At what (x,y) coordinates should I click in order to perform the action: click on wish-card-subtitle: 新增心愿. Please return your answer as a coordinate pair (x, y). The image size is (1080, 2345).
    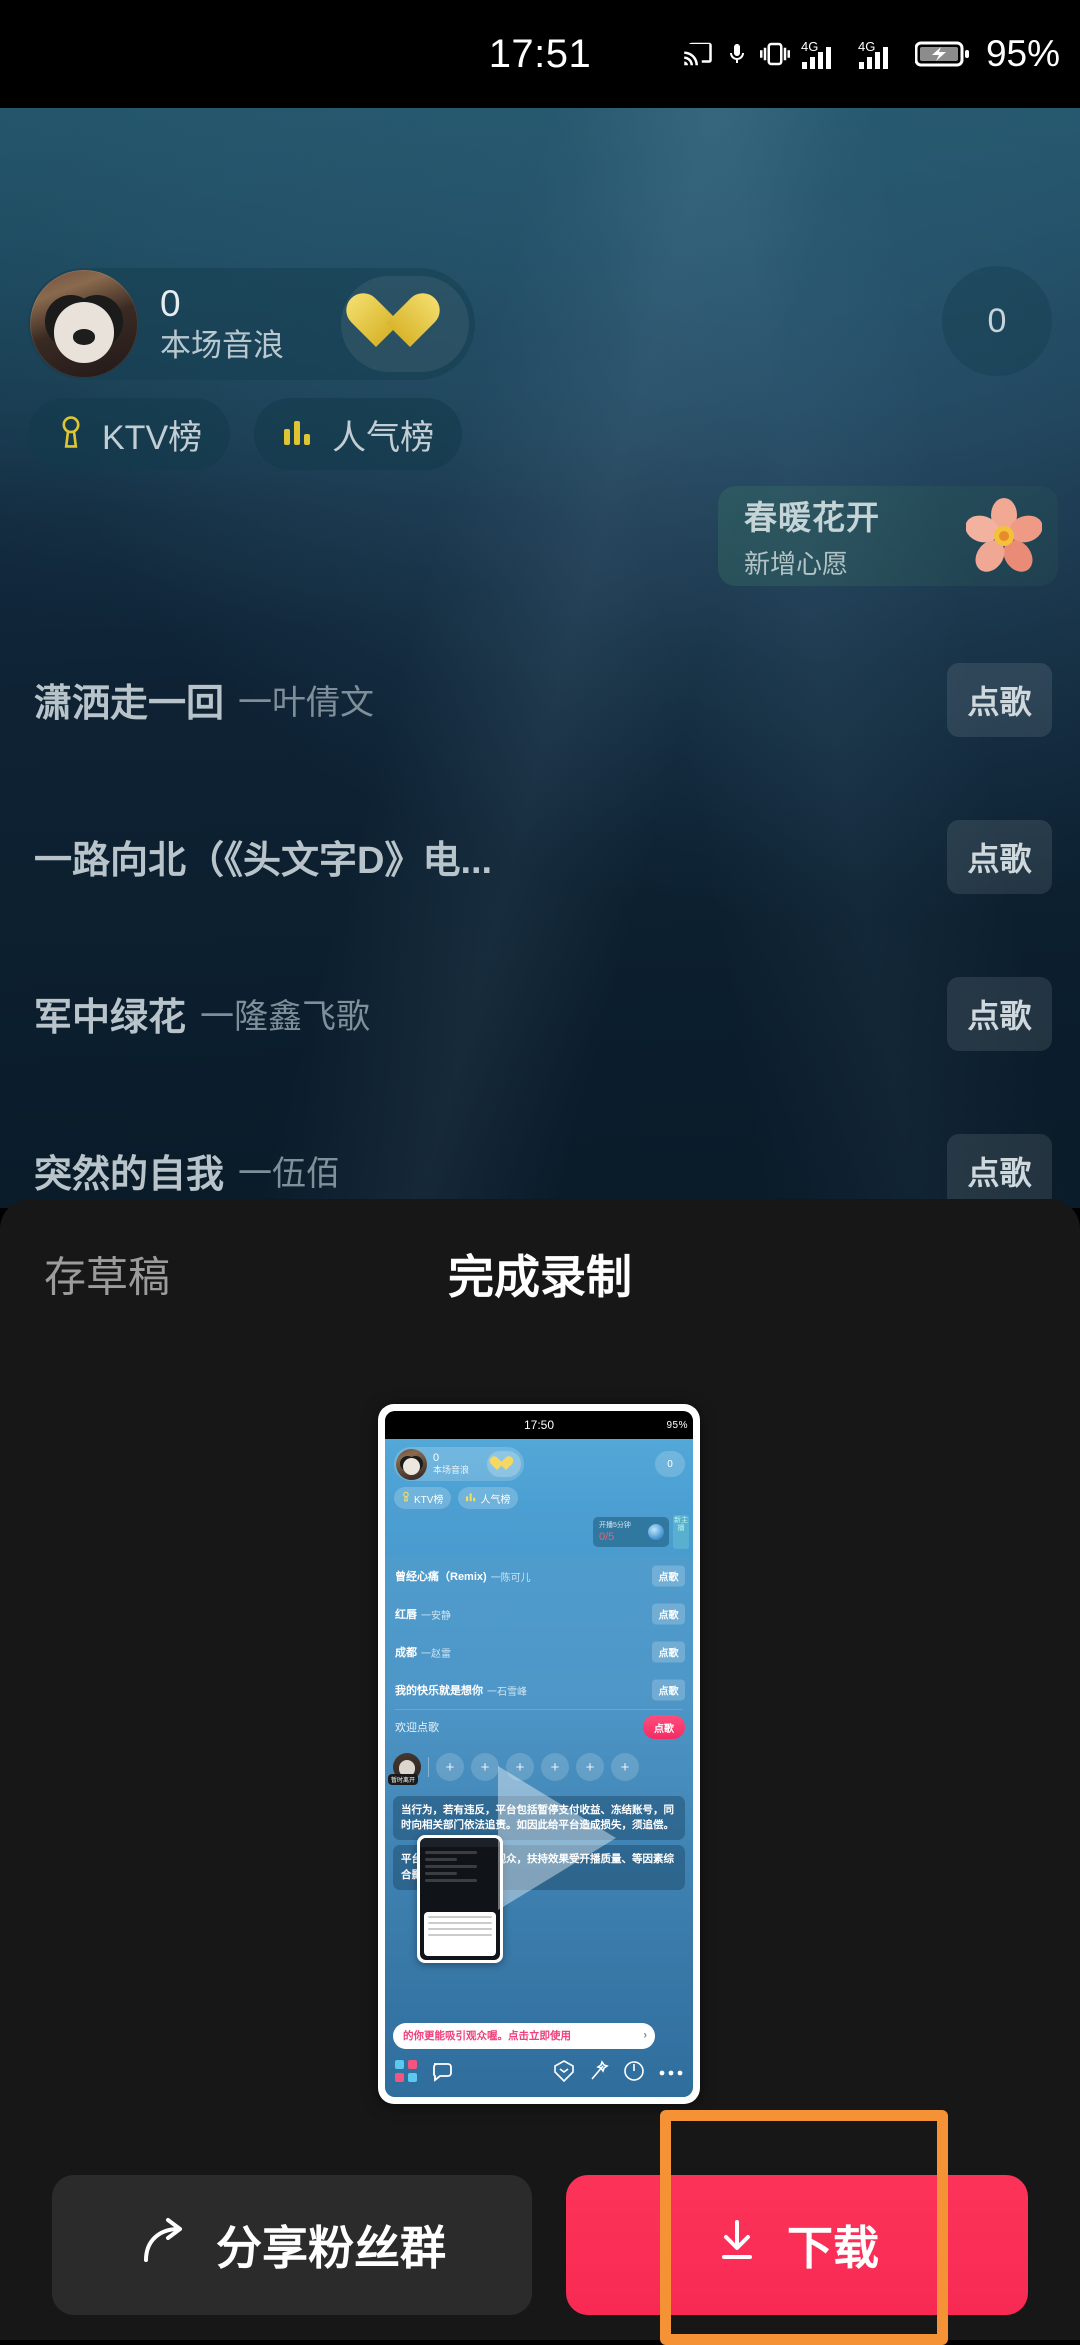
    Looking at the image, I should click on (796, 564).